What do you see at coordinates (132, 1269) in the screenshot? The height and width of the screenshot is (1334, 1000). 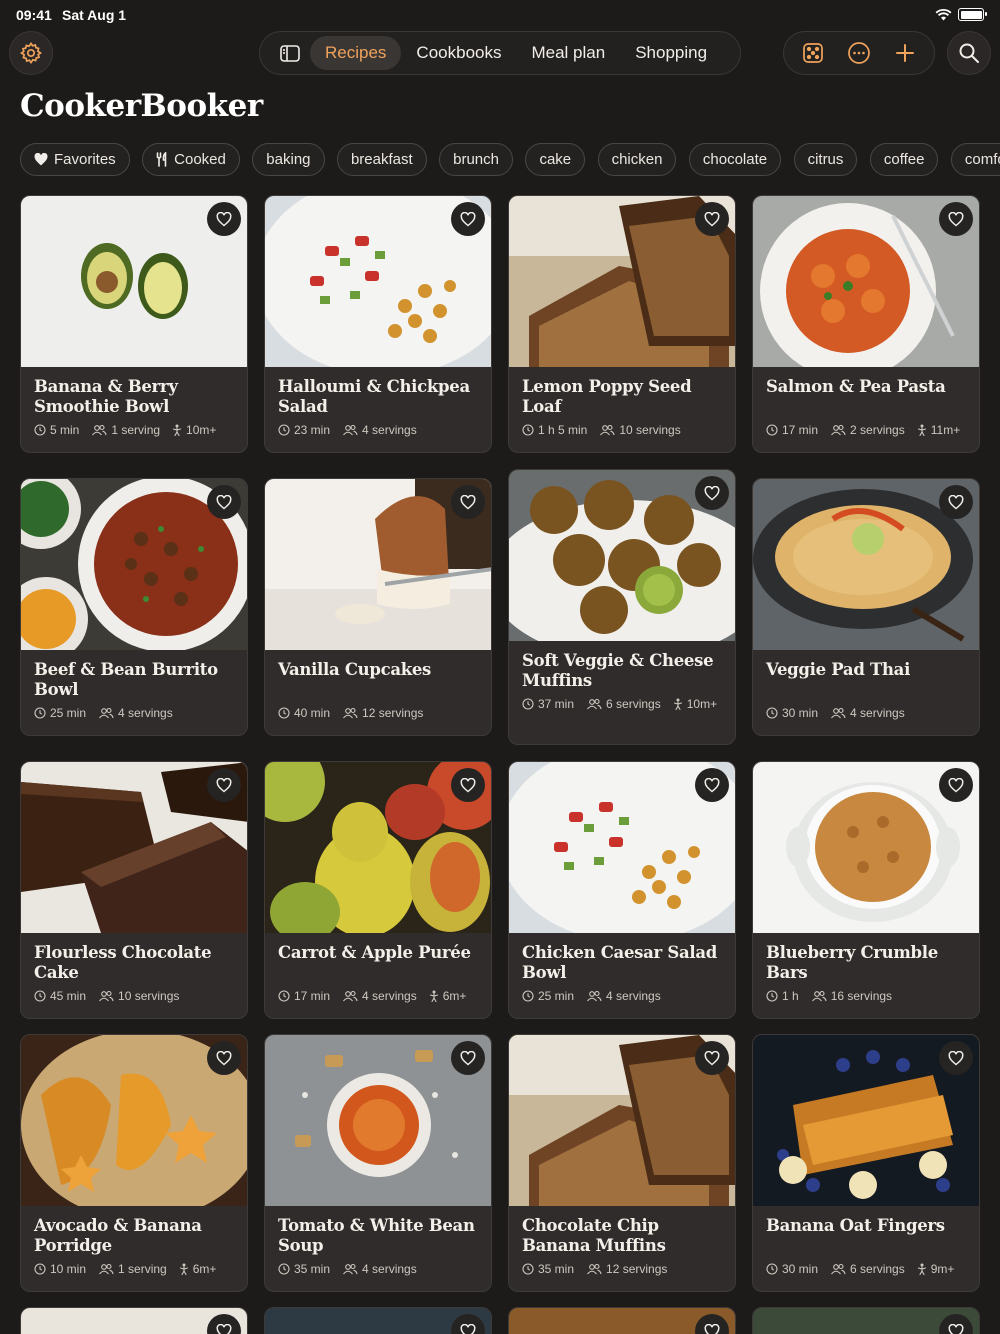 I see `recipe-servings: 1 serving` at bounding box center [132, 1269].